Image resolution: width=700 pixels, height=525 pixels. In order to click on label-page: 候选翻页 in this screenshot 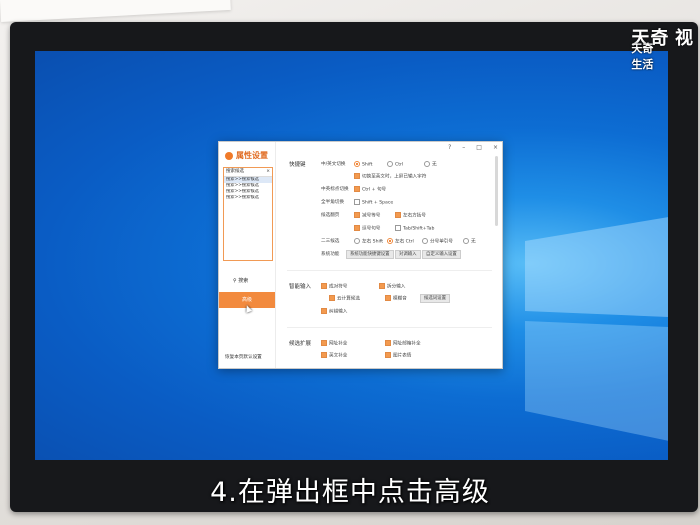, I will do `click(330, 215)`.